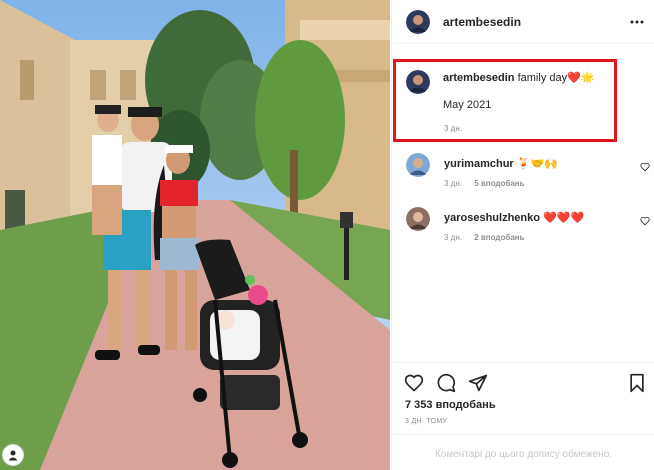  Describe the element at coordinates (13, 455) in the screenshot. I see `user-icon` at that location.